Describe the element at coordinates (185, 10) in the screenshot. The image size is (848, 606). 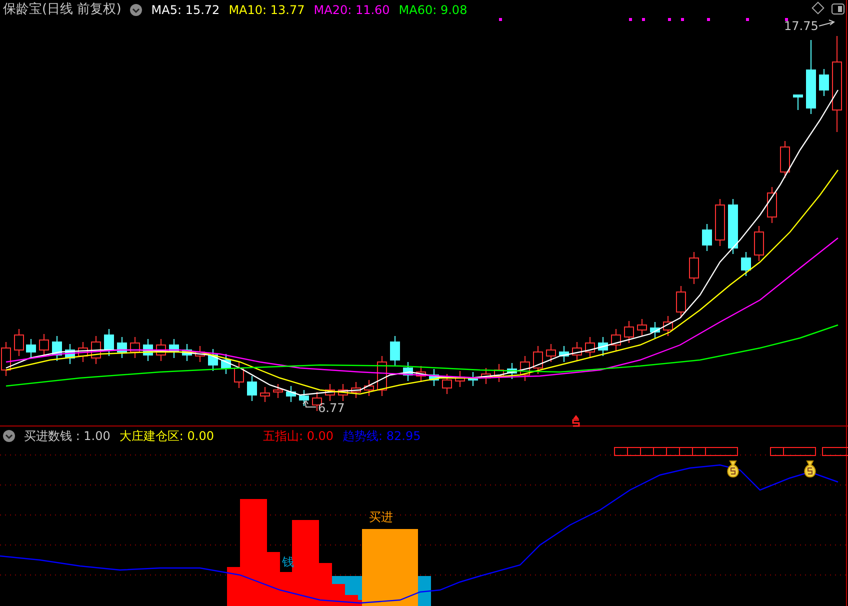
I see `indicator-value: MA5: 15.72` at that location.